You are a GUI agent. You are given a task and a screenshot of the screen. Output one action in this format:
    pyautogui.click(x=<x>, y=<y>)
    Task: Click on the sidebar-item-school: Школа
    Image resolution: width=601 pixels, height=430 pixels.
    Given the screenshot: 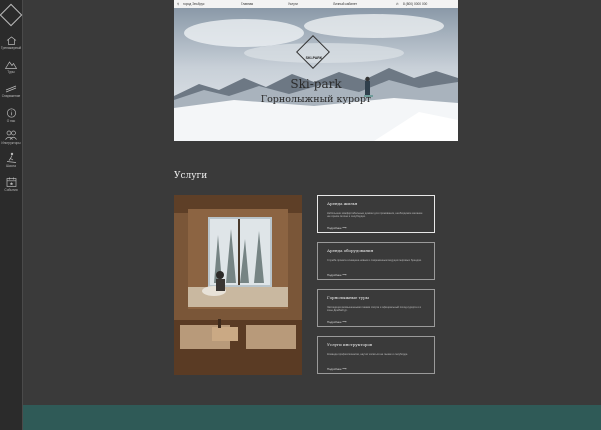 What is the action you would take?
    pyautogui.click(x=11, y=160)
    